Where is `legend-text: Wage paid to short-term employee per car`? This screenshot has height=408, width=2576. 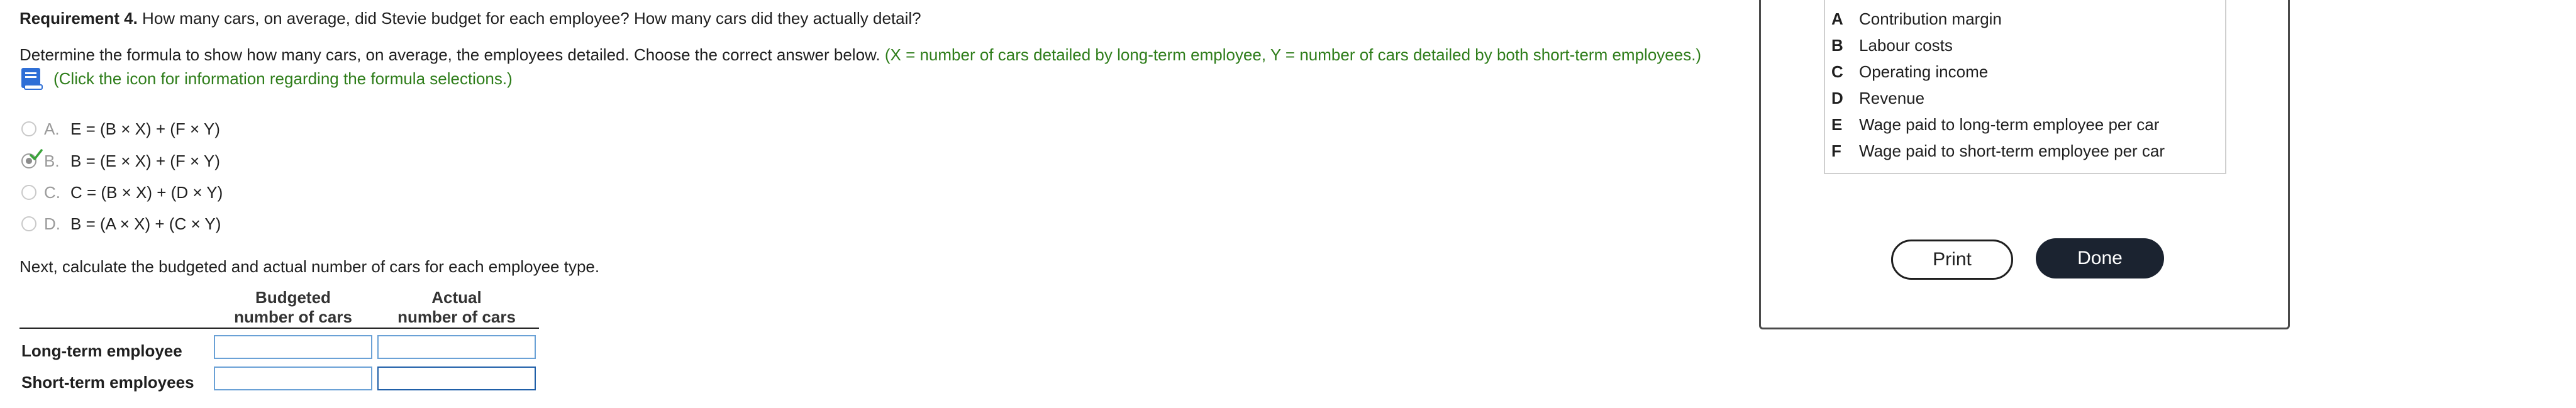 legend-text: Wage paid to short-term employee per car is located at coordinates (2012, 150).